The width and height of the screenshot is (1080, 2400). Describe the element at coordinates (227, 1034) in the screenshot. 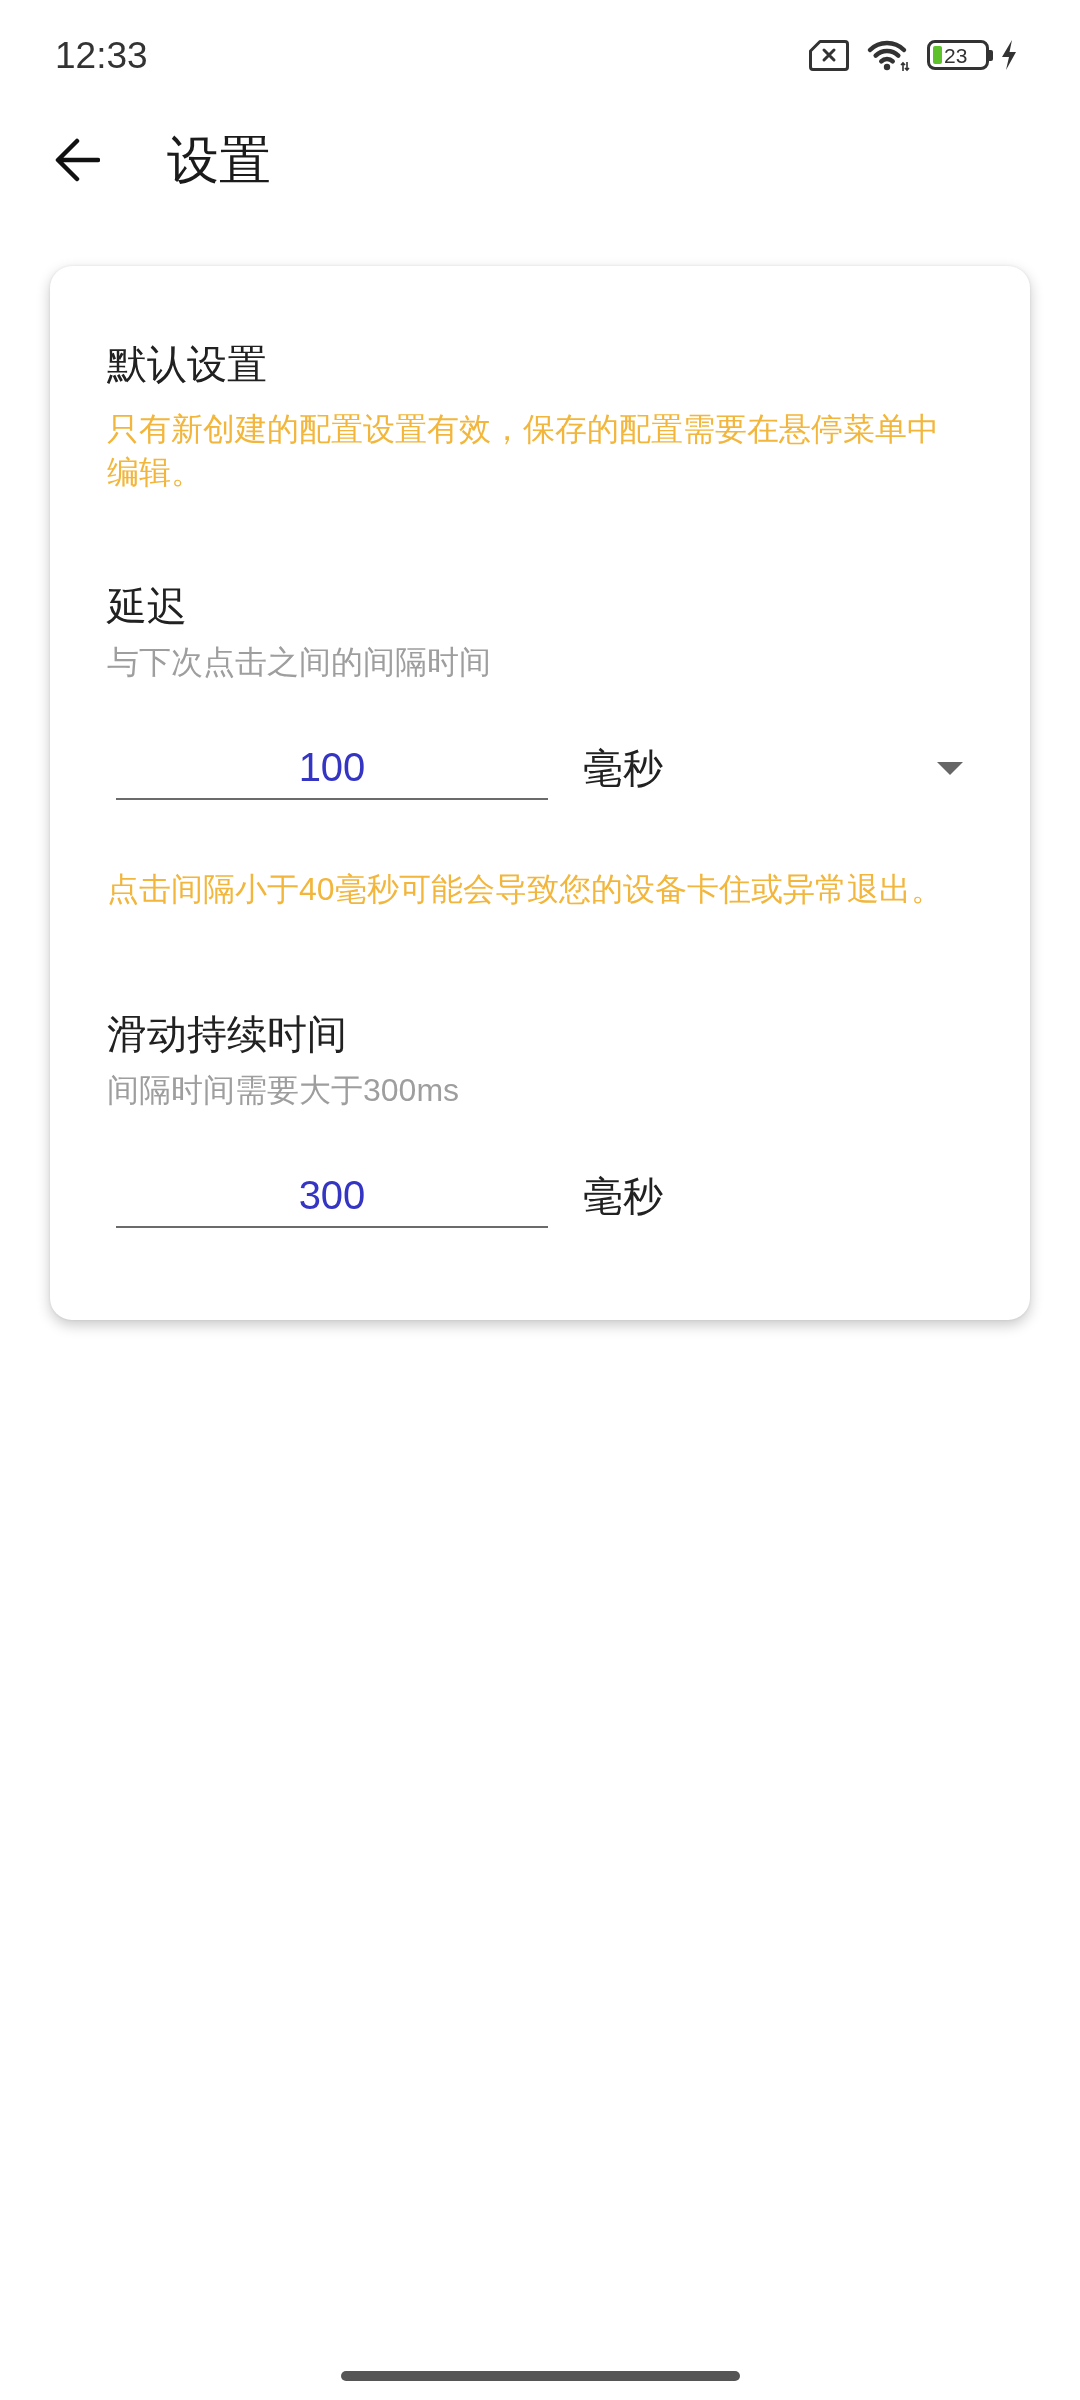

I see `setting-title: 滑动持续时间` at that location.